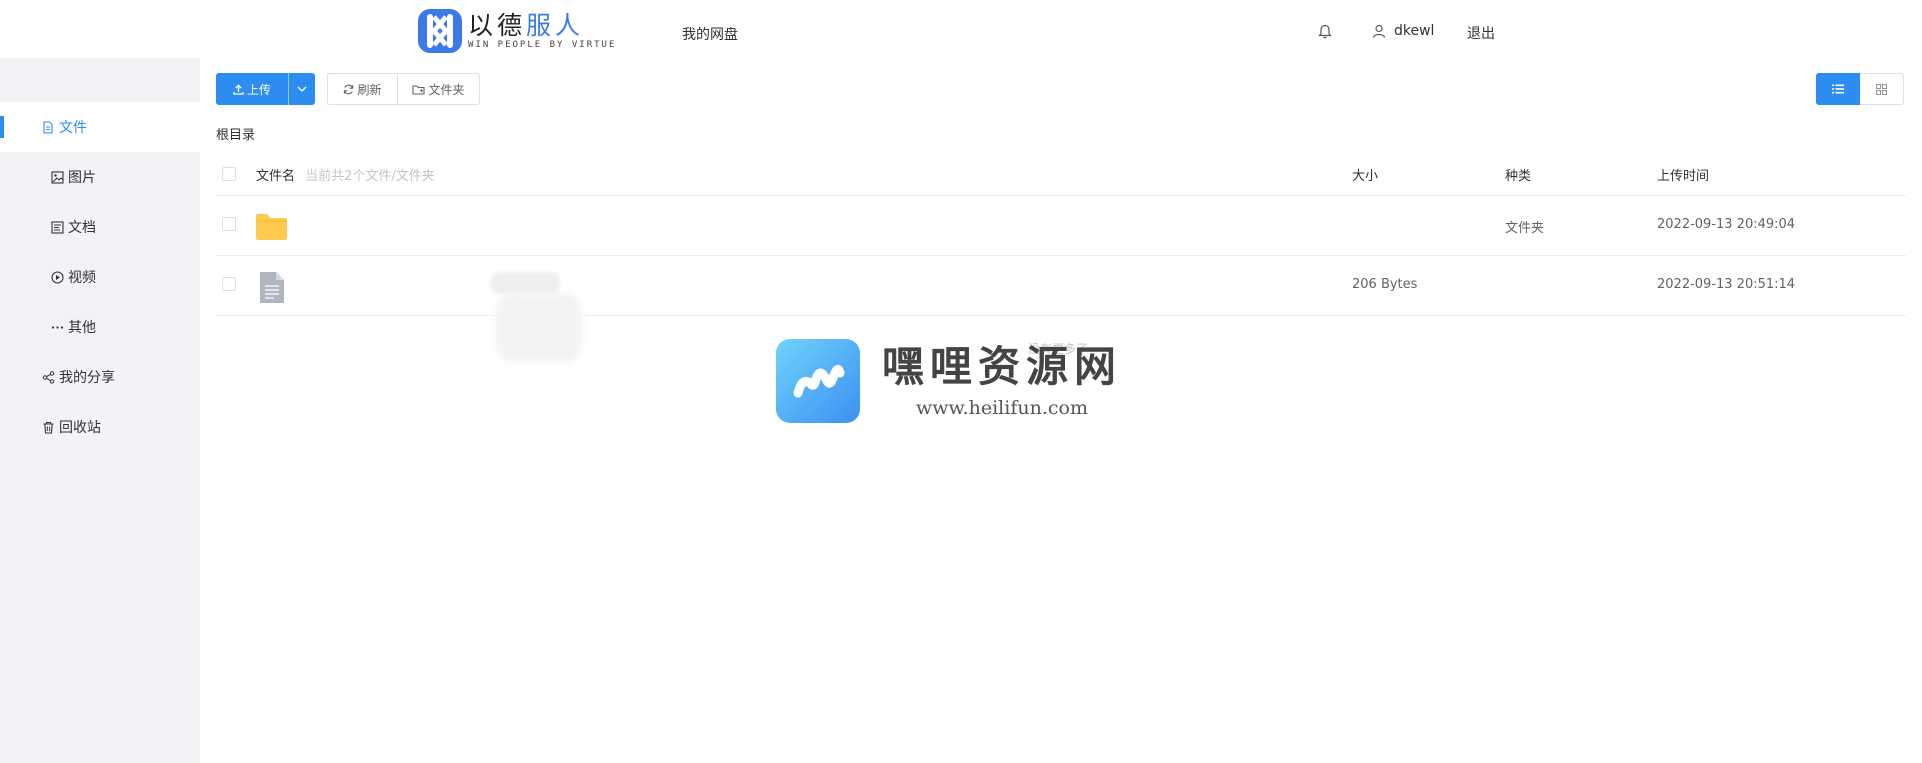 This screenshot has width=1922, height=763. I want to click on grid-view-toggle, so click(1882, 89).